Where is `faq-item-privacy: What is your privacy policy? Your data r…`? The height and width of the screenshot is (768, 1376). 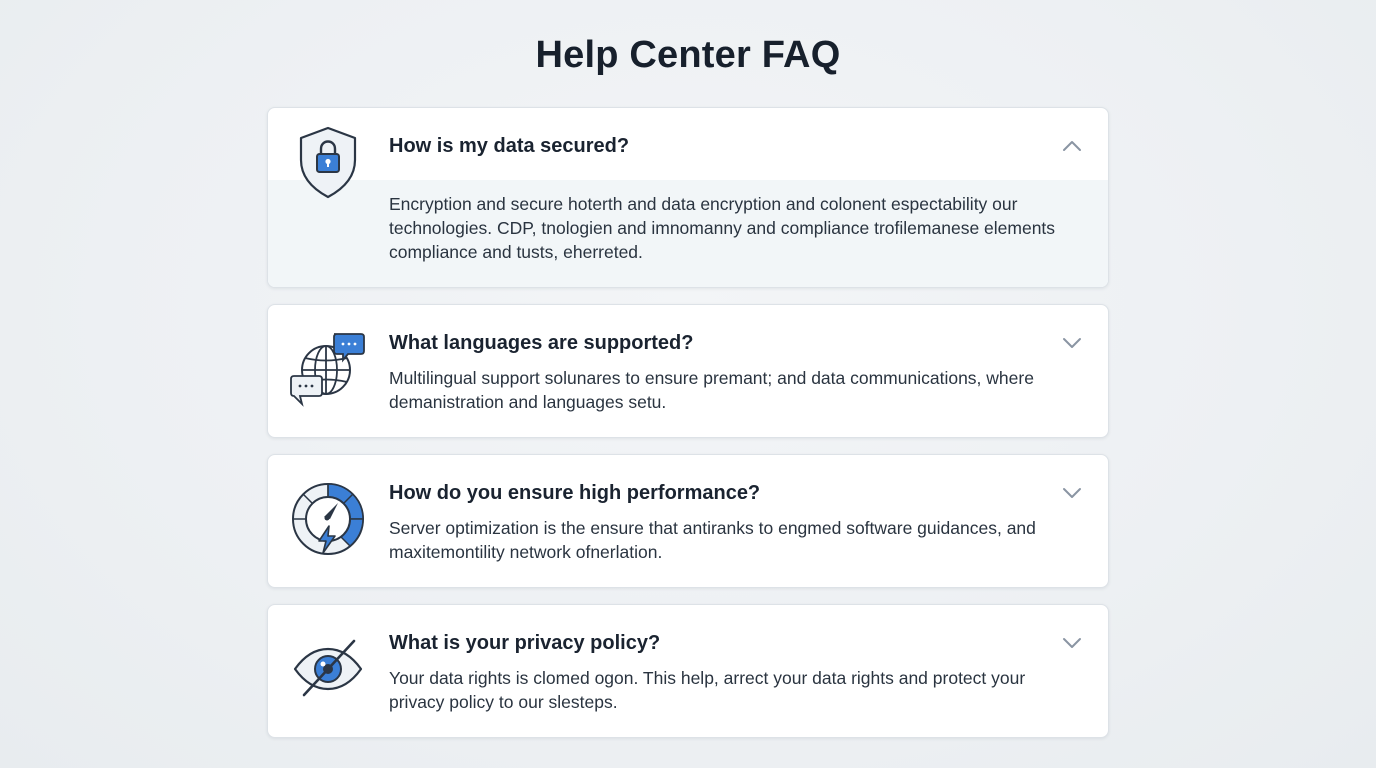
faq-item-privacy: What is your privacy policy? Your data r… is located at coordinates (688, 671).